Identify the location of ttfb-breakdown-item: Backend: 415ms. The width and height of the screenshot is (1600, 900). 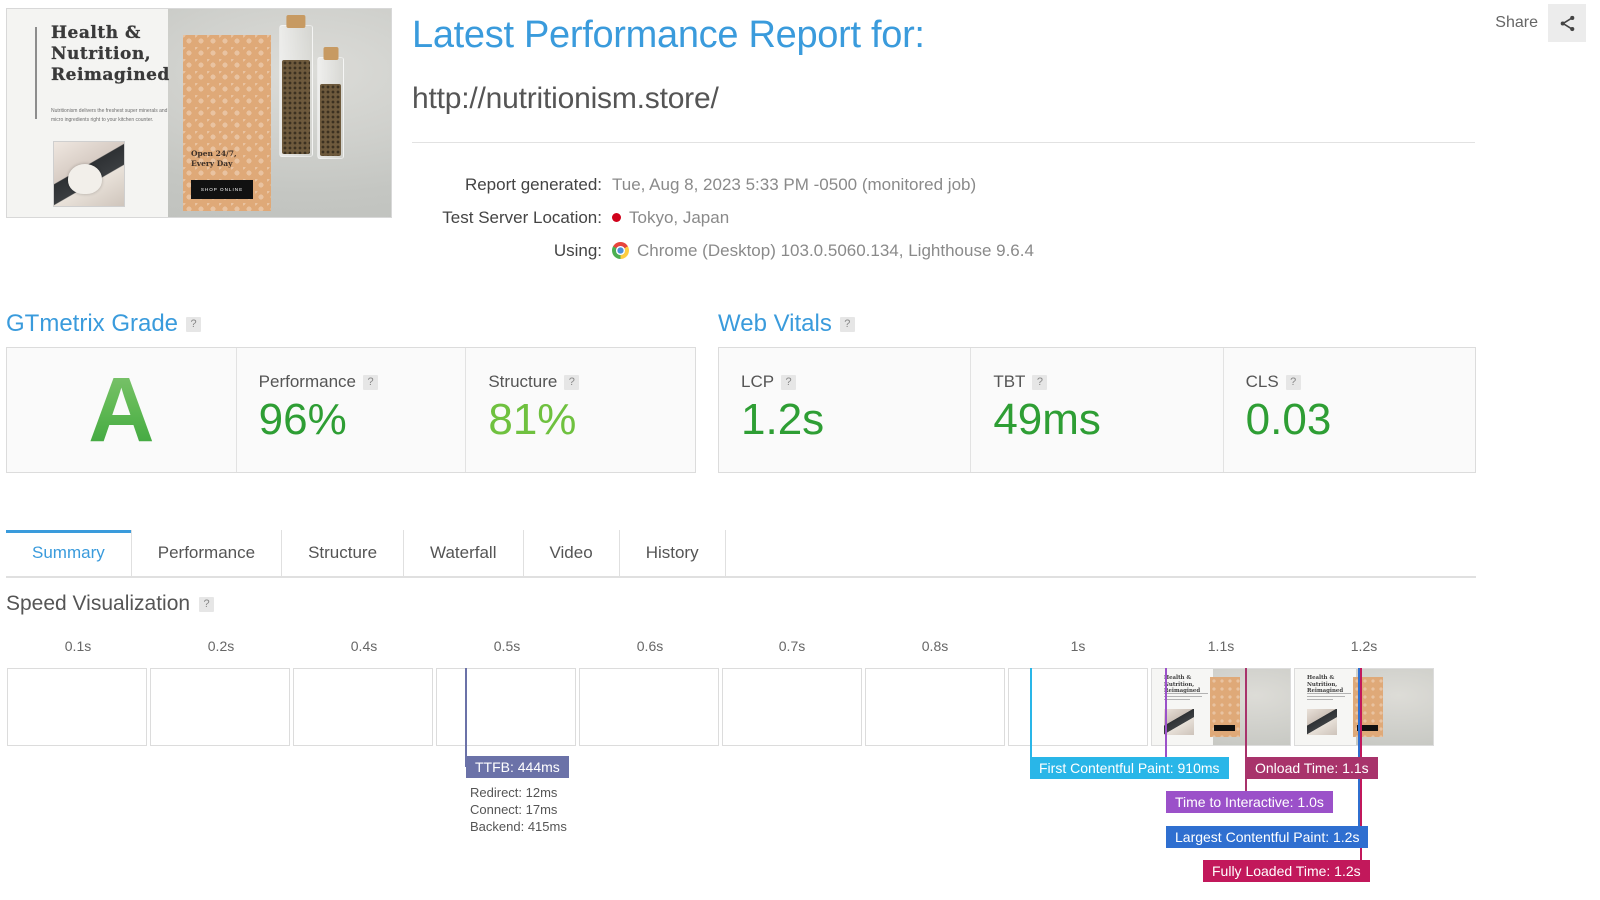
(518, 826).